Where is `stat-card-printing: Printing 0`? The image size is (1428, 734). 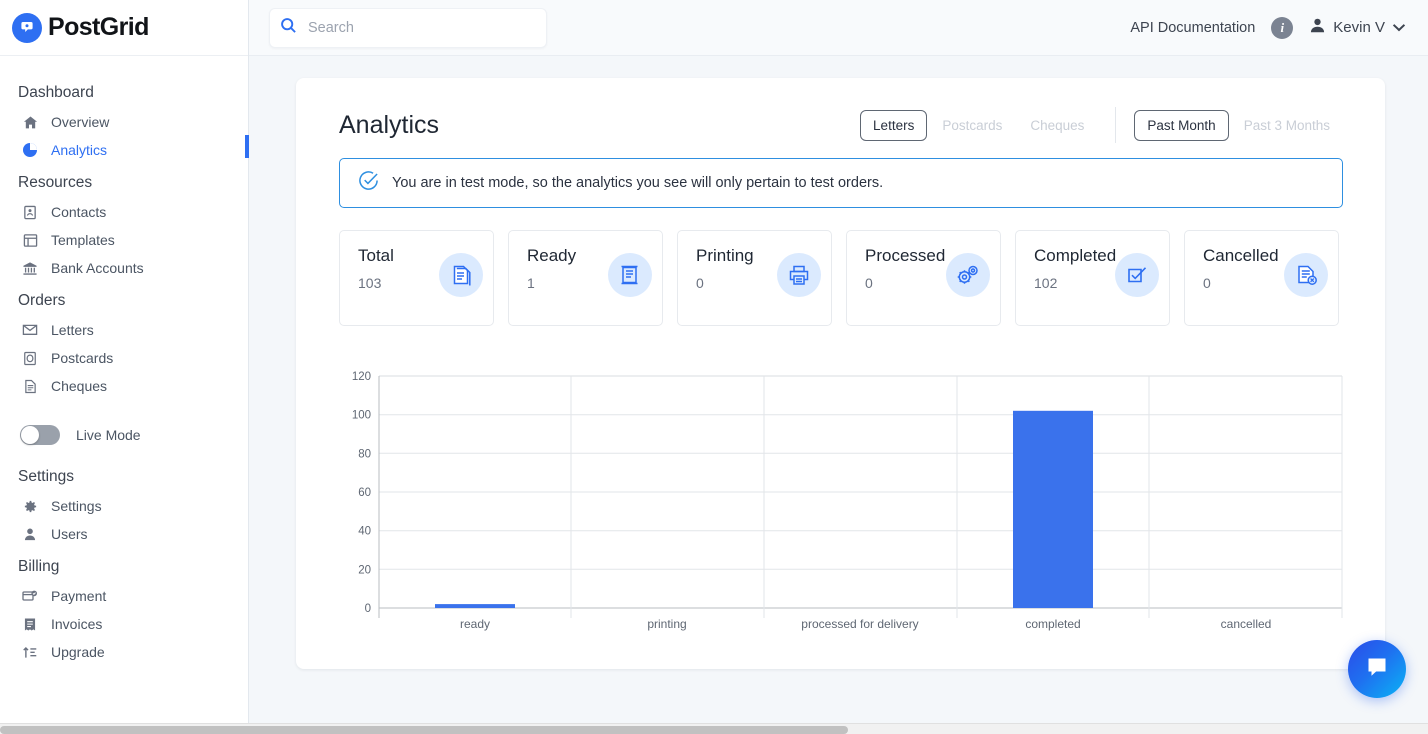
stat-card-printing: Printing 0 is located at coordinates (754, 278).